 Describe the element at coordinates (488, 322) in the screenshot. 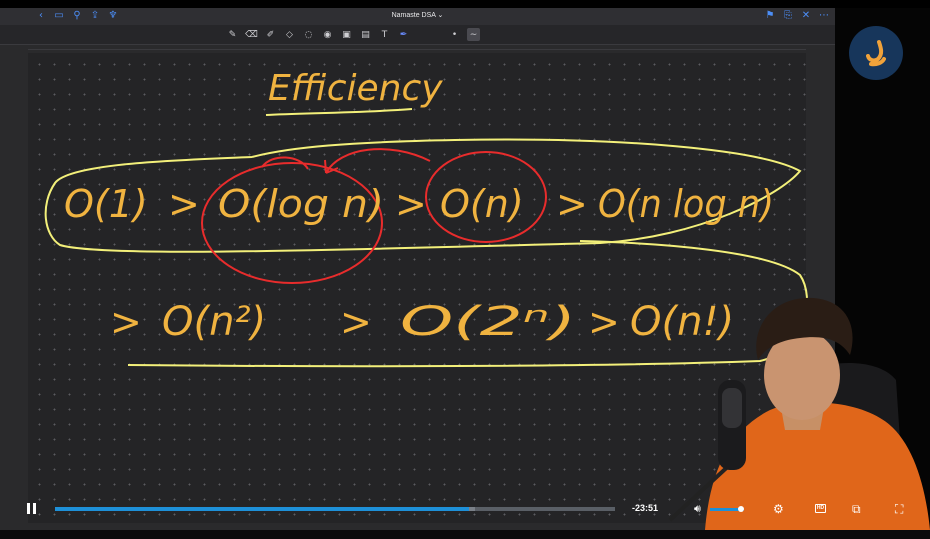

I see `complexity-o2n: O(2ⁿ)` at that location.